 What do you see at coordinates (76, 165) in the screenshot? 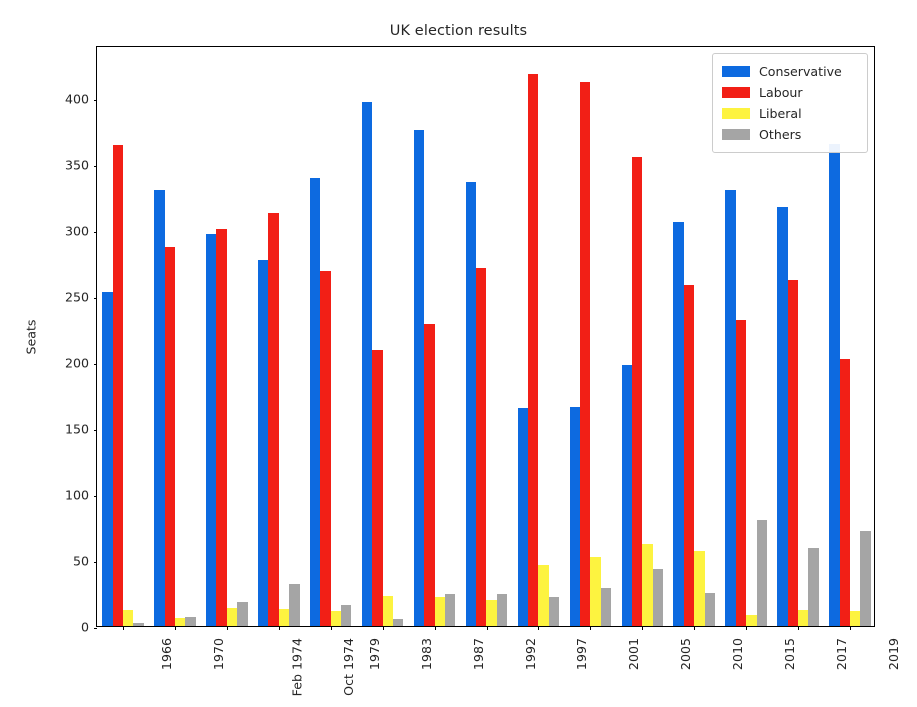
I see `y-tick-label: 350` at bounding box center [76, 165].